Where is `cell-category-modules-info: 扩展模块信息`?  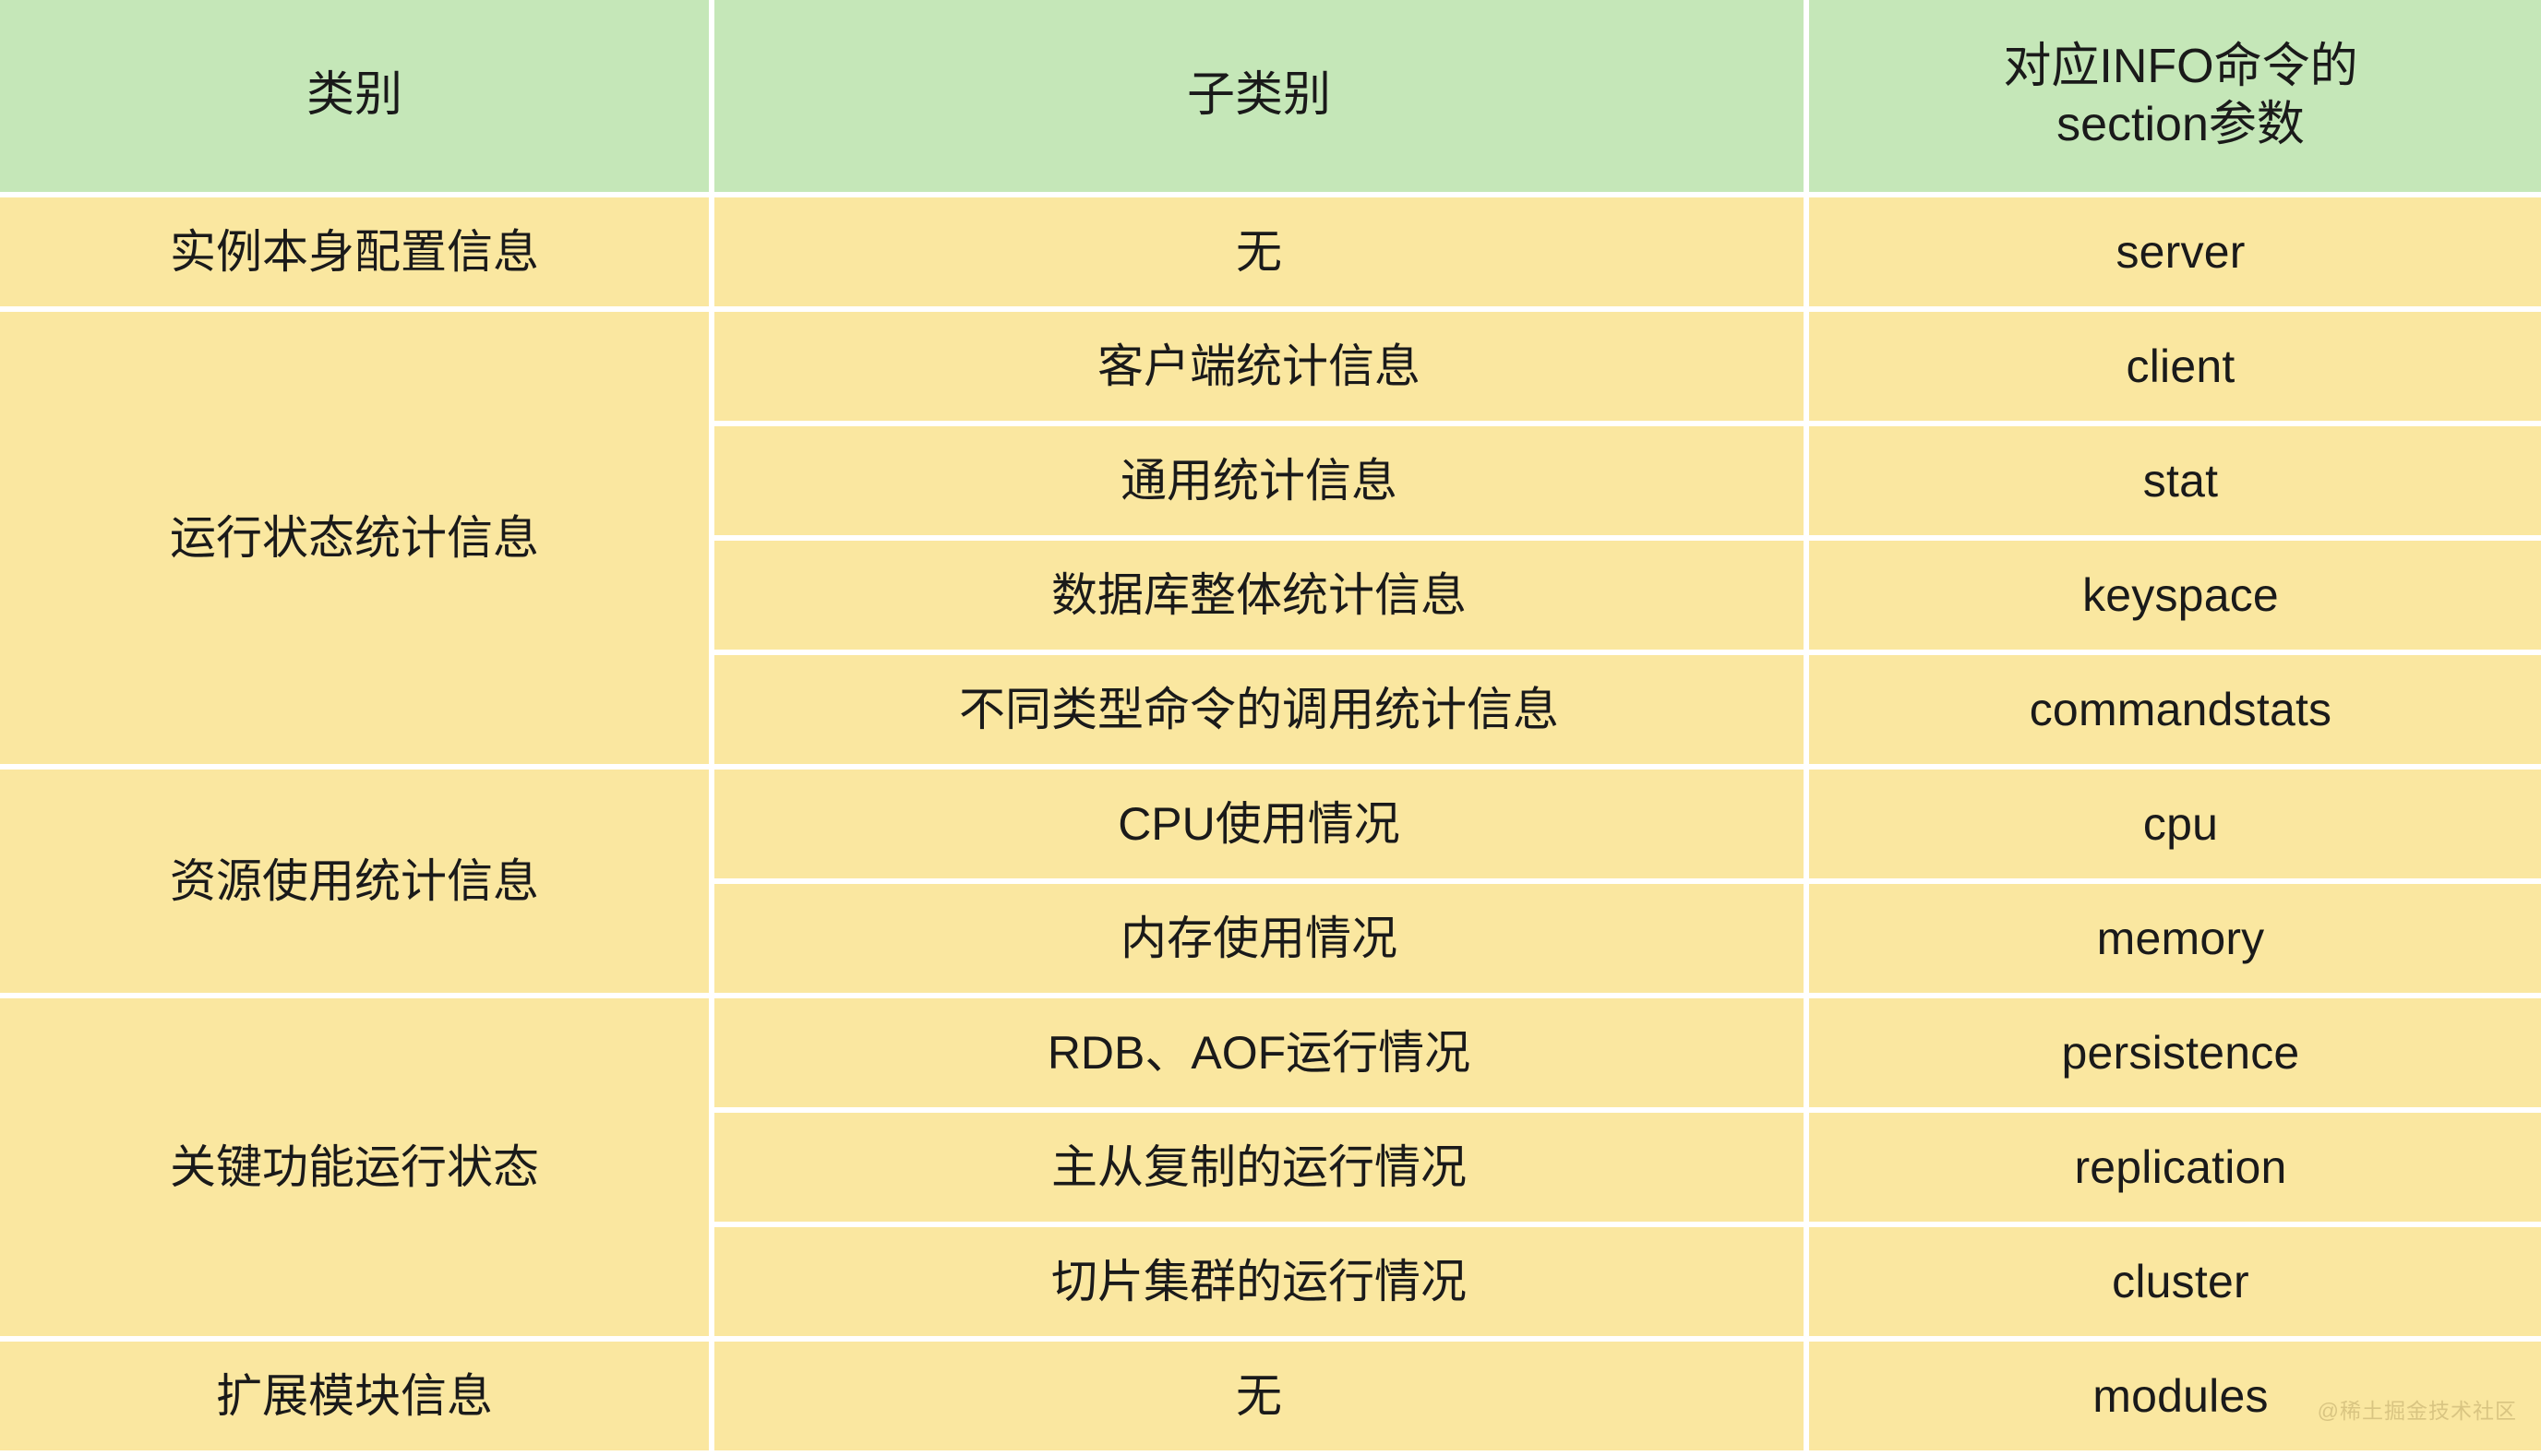 cell-category-modules-info: 扩展模块信息 is located at coordinates (354, 1396).